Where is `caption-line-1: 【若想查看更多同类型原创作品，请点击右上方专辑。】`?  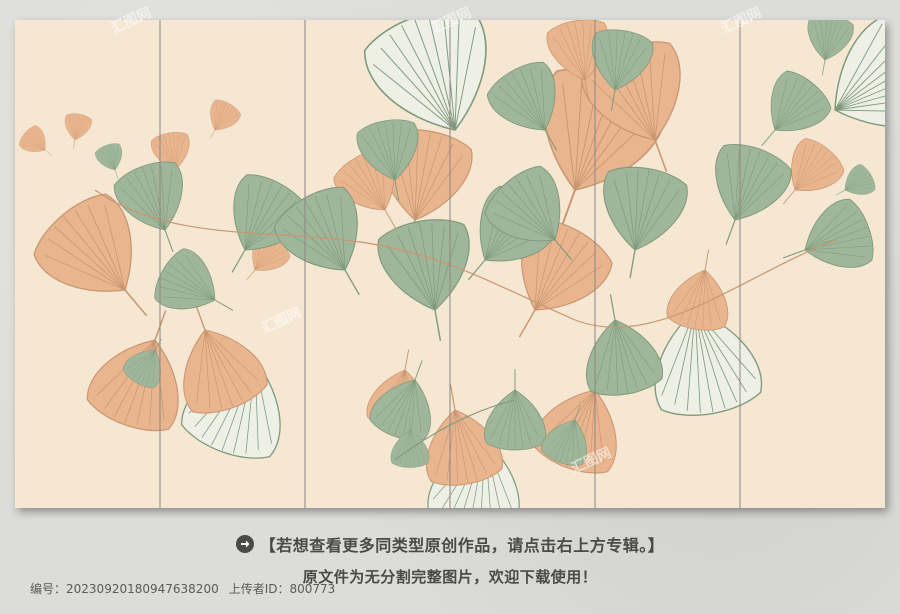 caption-line-1: 【若想查看更多同类型原创作品，请点击右上方专辑。】 is located at coordinates (450, 544).